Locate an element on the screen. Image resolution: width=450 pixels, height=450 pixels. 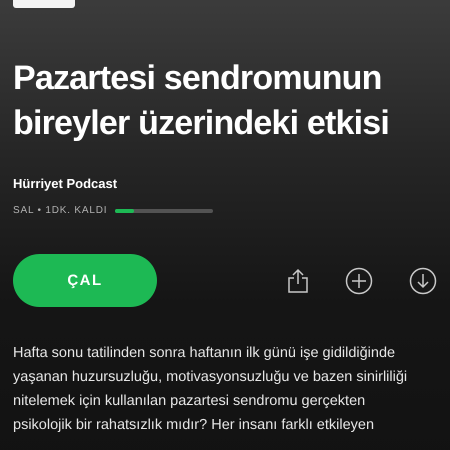
download-icon is located at coordinates (423, 280).